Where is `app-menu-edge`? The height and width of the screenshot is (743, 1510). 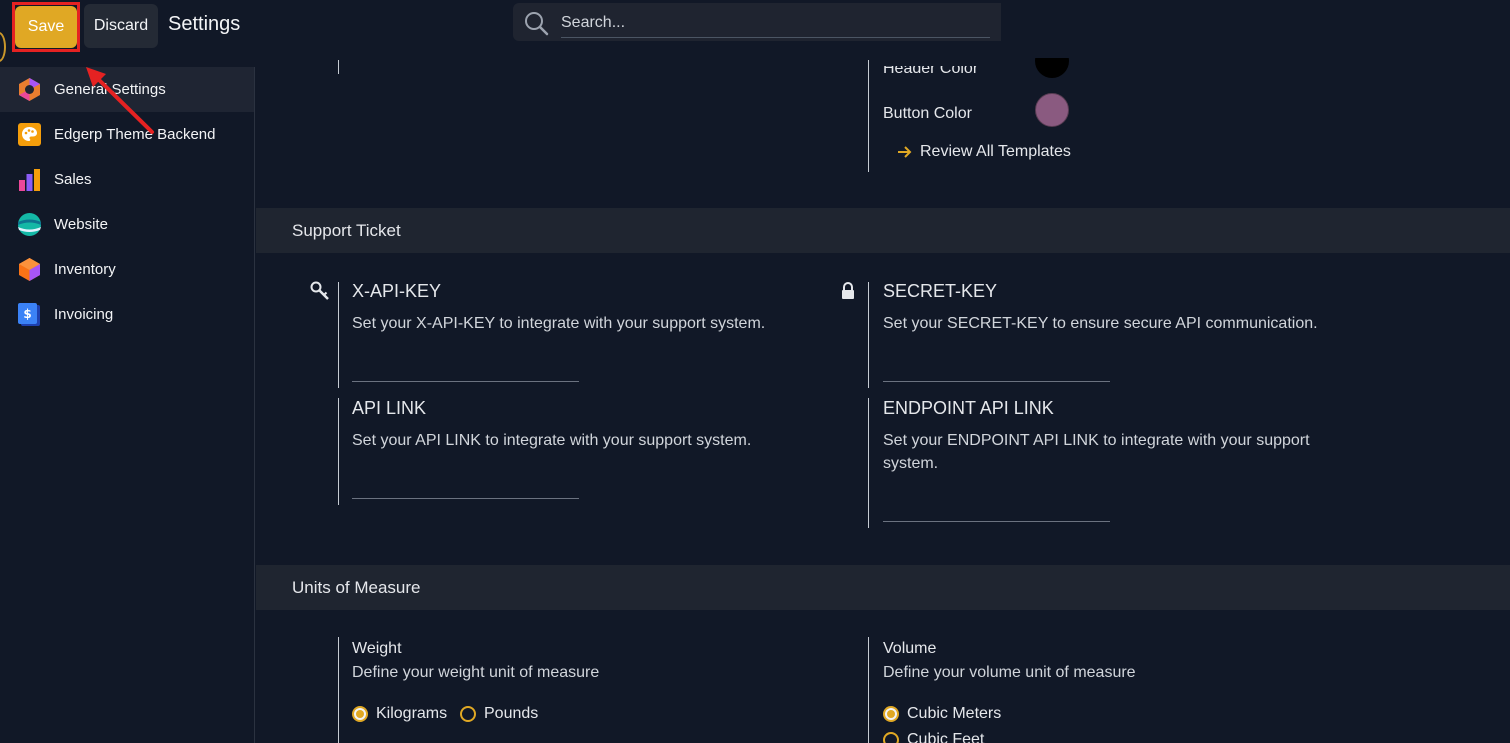 app-menu-edge is located at coordinates (3, 47).